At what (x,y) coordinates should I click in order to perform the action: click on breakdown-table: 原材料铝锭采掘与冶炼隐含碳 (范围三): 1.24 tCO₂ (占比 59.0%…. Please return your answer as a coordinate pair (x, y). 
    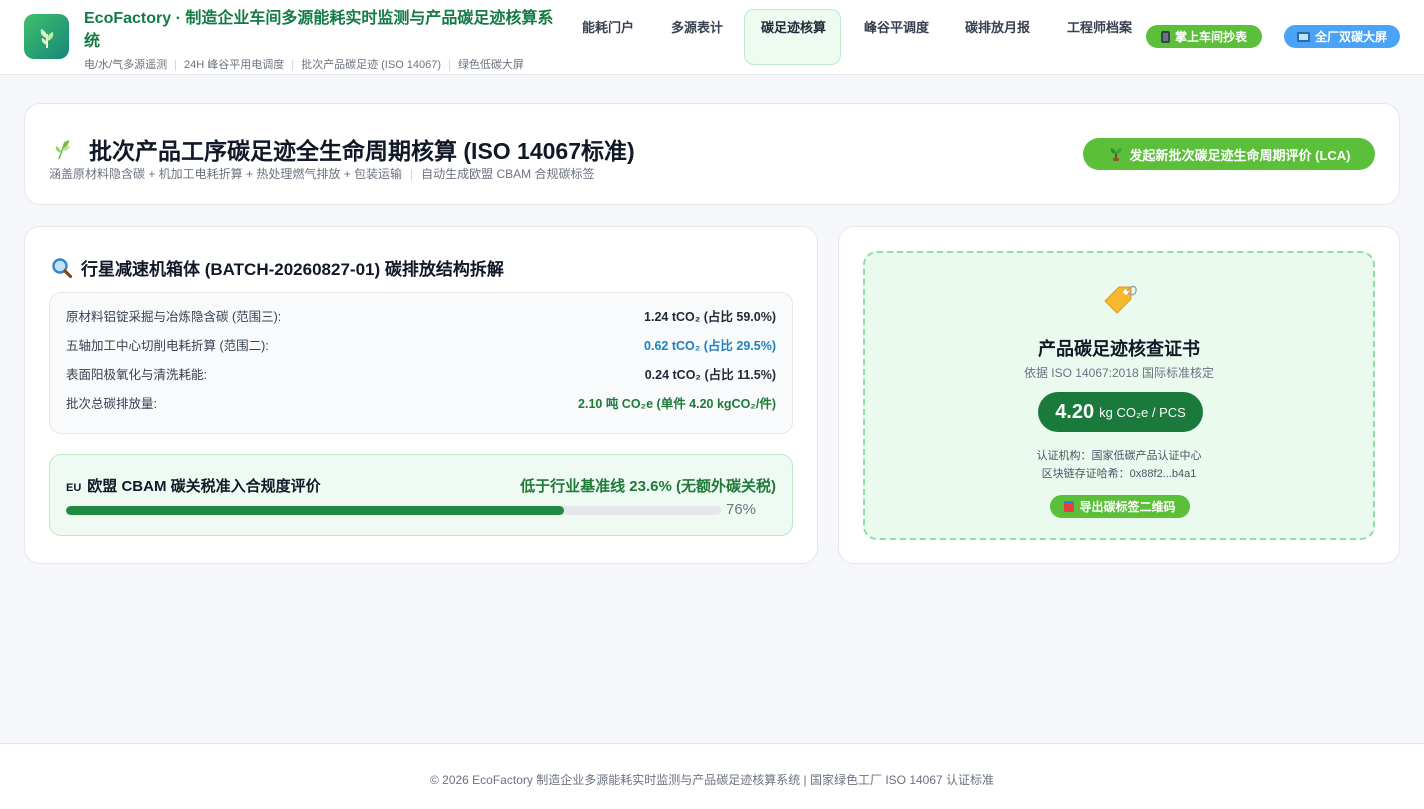
    Looking at the image, I should click on (421, 363).